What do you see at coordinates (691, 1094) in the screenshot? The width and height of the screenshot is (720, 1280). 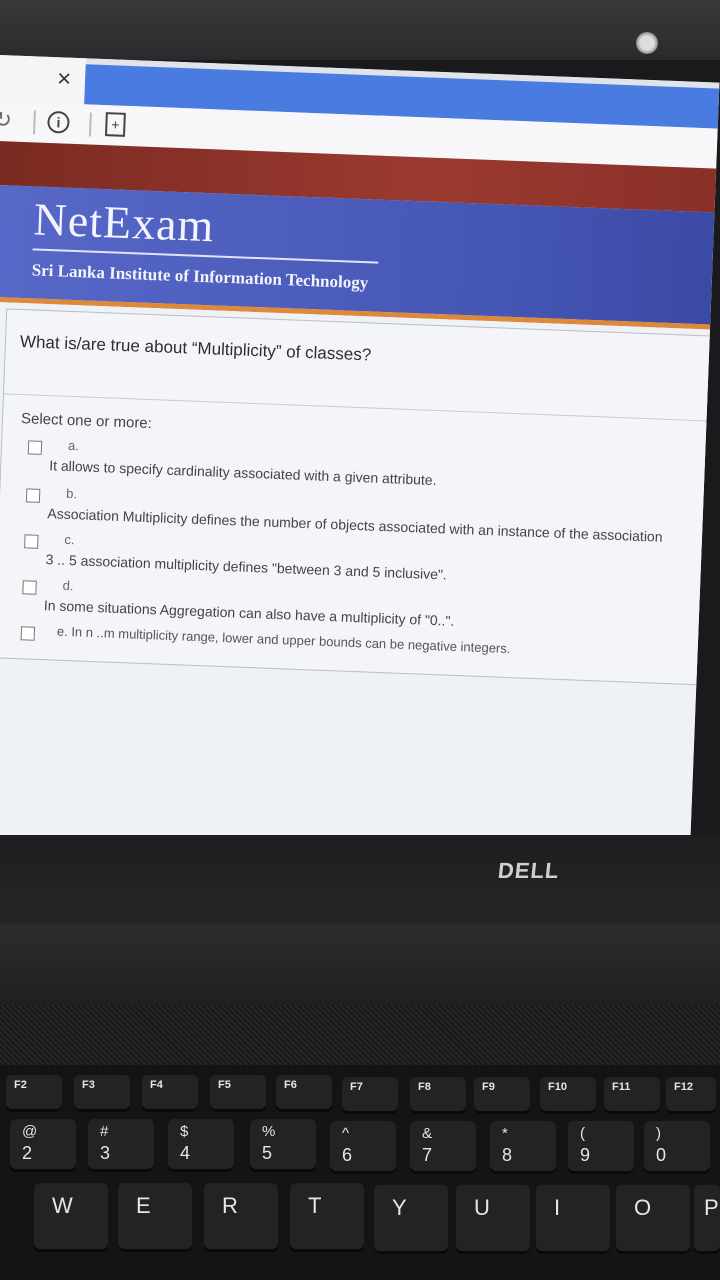 I see `key-f12: F12` at bounding box center [691, 1094].